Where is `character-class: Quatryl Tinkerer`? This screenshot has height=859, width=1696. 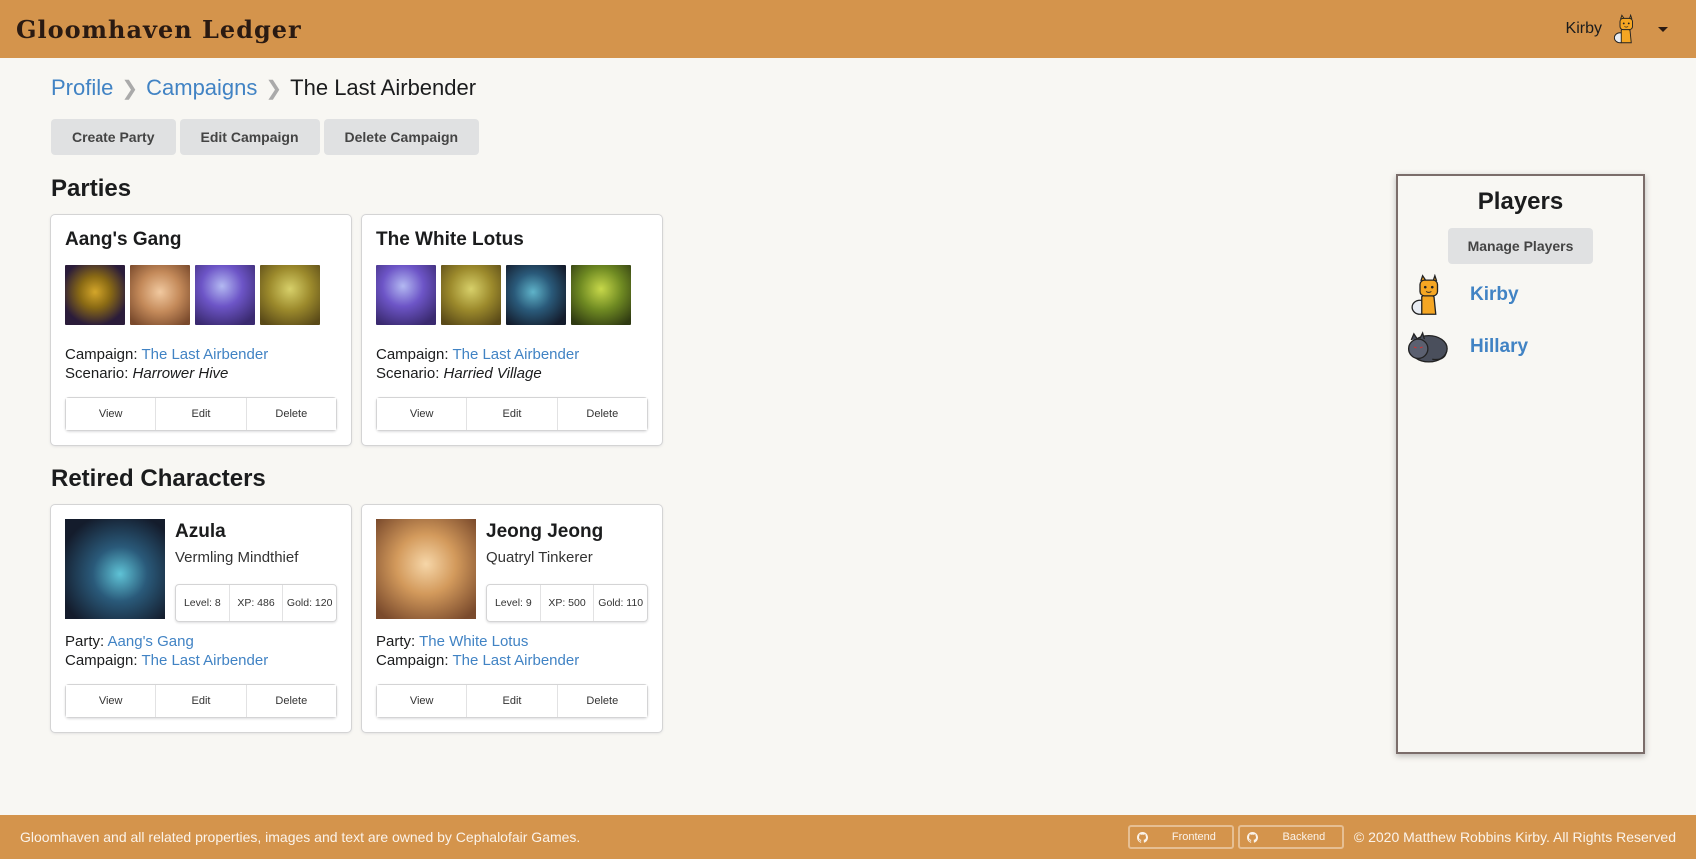
character-class: Quatryl Tinkerer is located at coordinates (539, 557).